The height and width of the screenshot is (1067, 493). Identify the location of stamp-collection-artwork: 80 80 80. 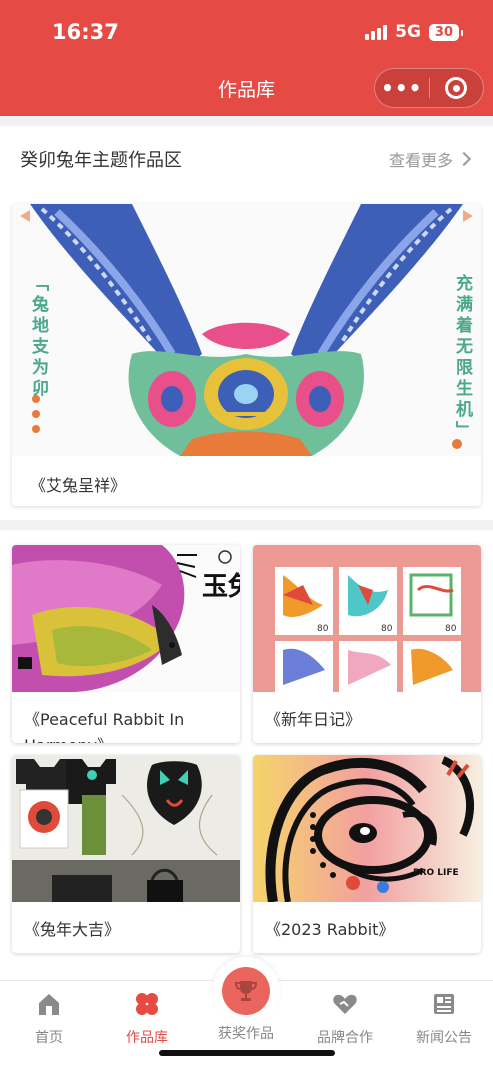
(367, 618).